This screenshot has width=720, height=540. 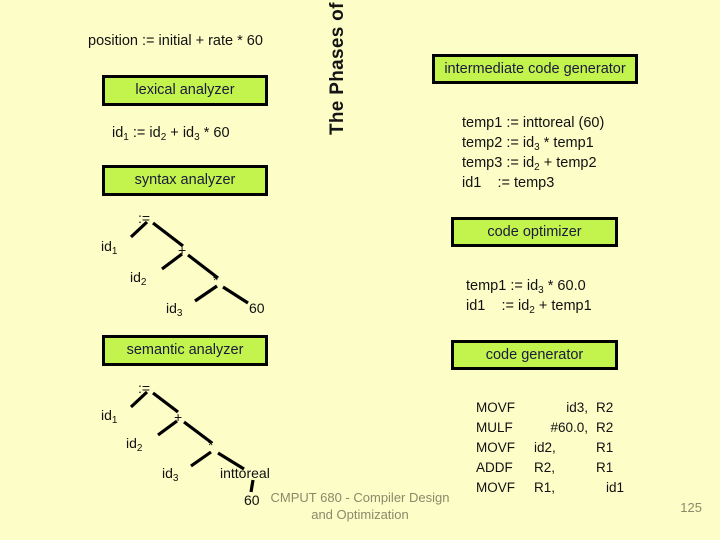 I want to click on phase-label-lexical-analyzer: lexical analyzer, so click(x=185, y=90).